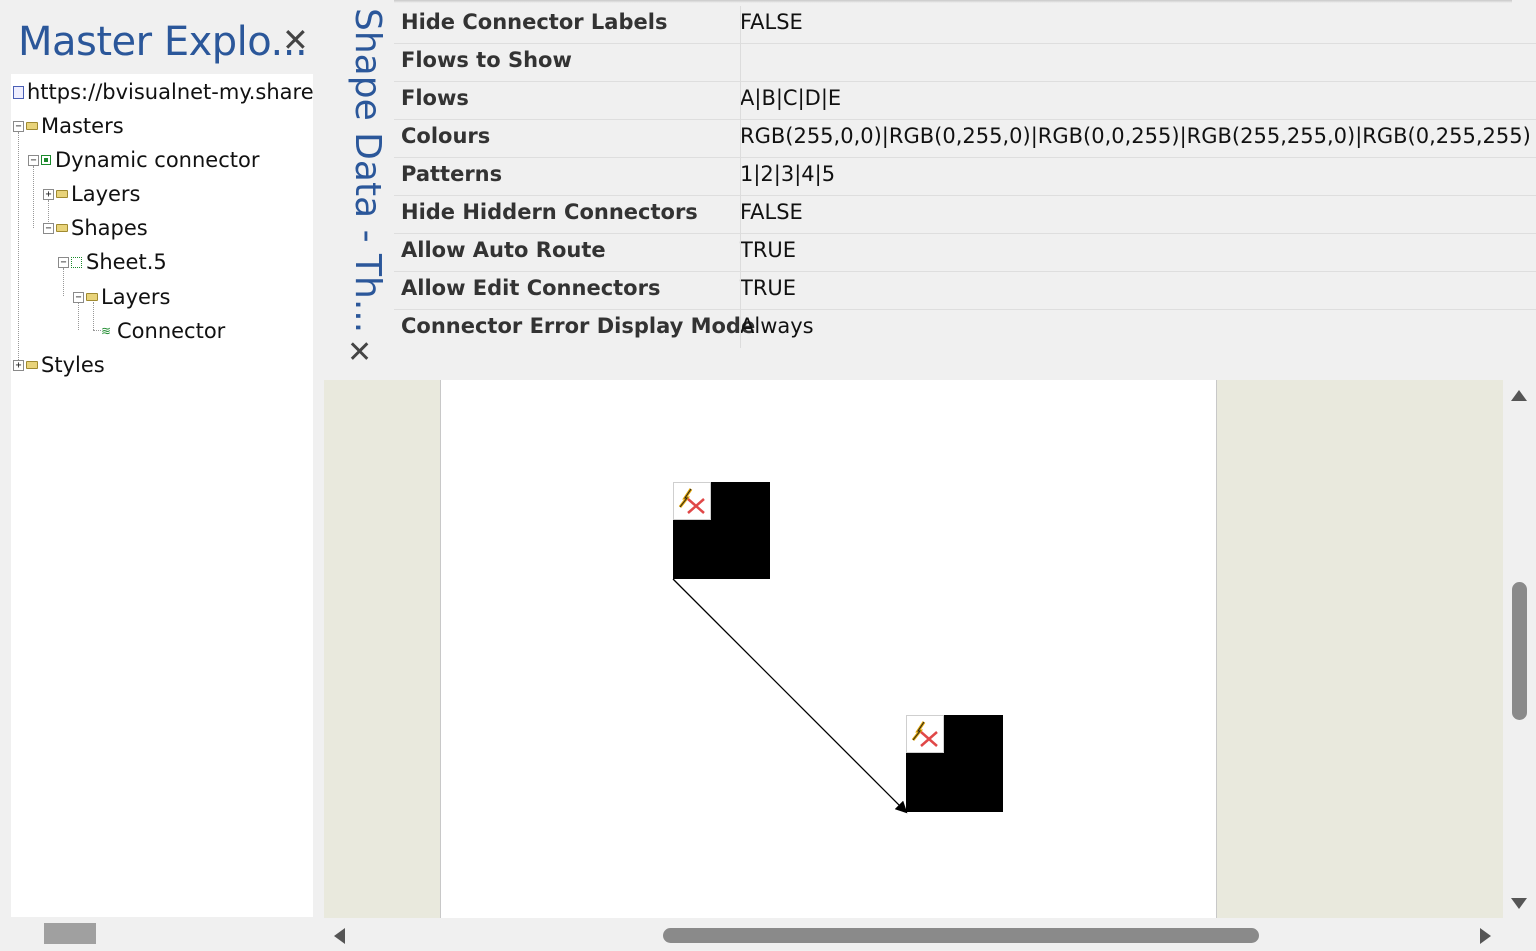 This screenshot has width=1536, height=951. Describe the element at coordinates (1519, 903) in the screenshot. I see `scroll-down-arrow-icon` at that location.